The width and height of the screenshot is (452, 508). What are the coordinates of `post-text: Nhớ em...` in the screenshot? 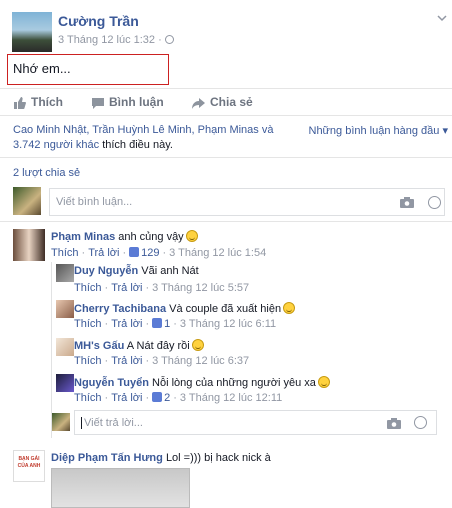 It's located at (42, 68).